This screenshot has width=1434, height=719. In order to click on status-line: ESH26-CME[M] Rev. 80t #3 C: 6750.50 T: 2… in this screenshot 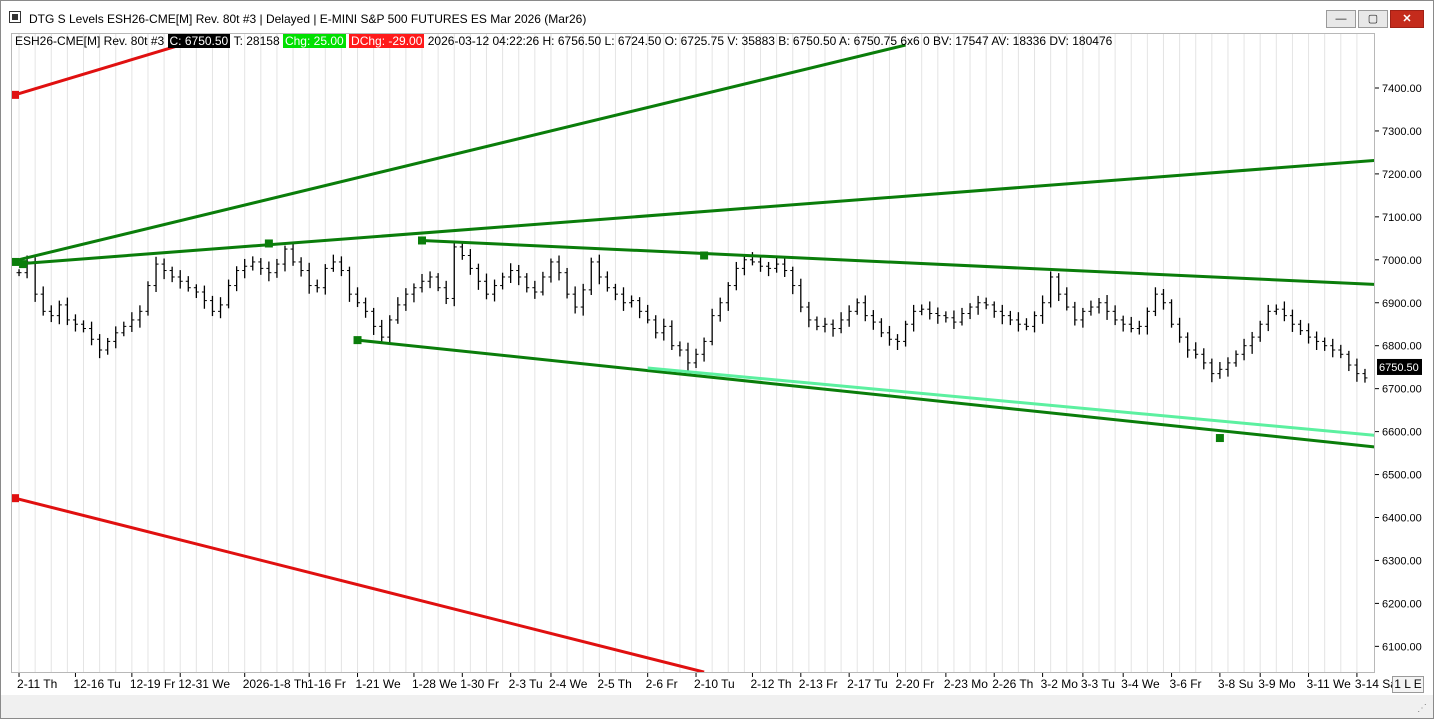, I will do `click(563, 41)`.